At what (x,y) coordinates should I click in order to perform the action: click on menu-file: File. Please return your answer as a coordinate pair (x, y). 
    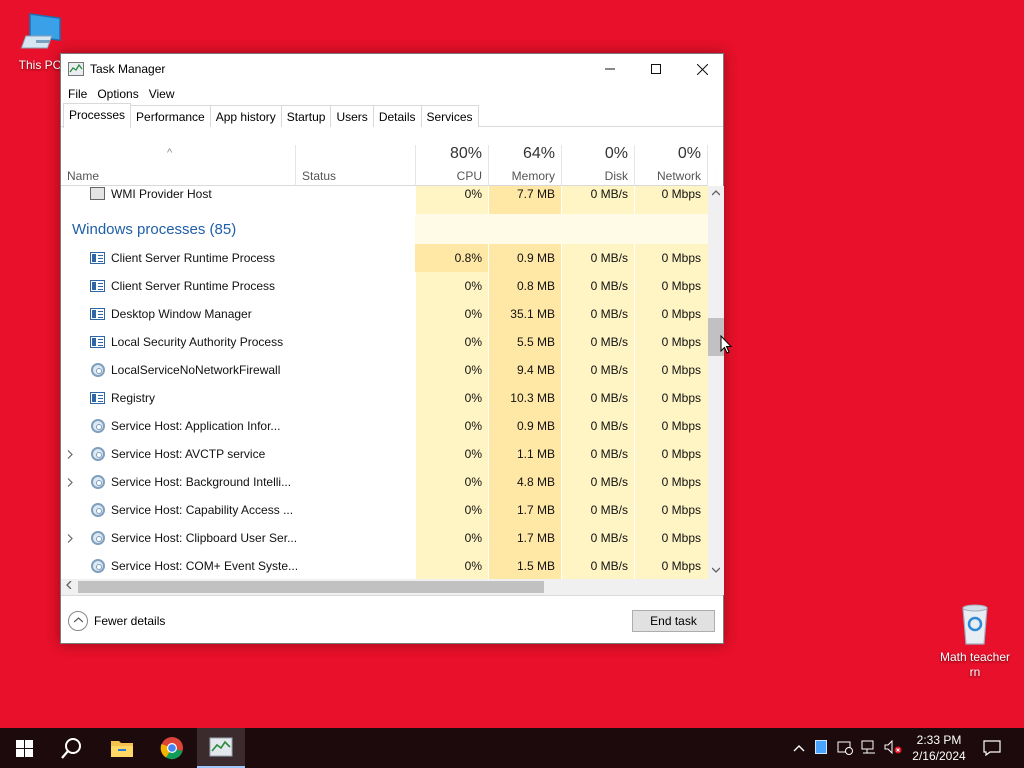
    Looking at the image, I should click on (77, 94).